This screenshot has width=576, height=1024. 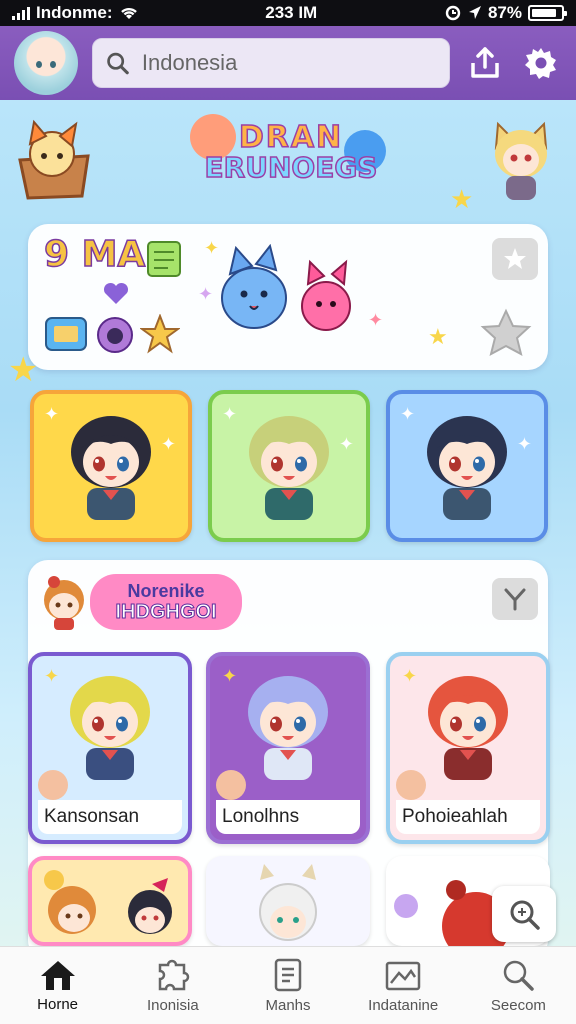 I want to click on favorite-button, so click(x=515, y=259).